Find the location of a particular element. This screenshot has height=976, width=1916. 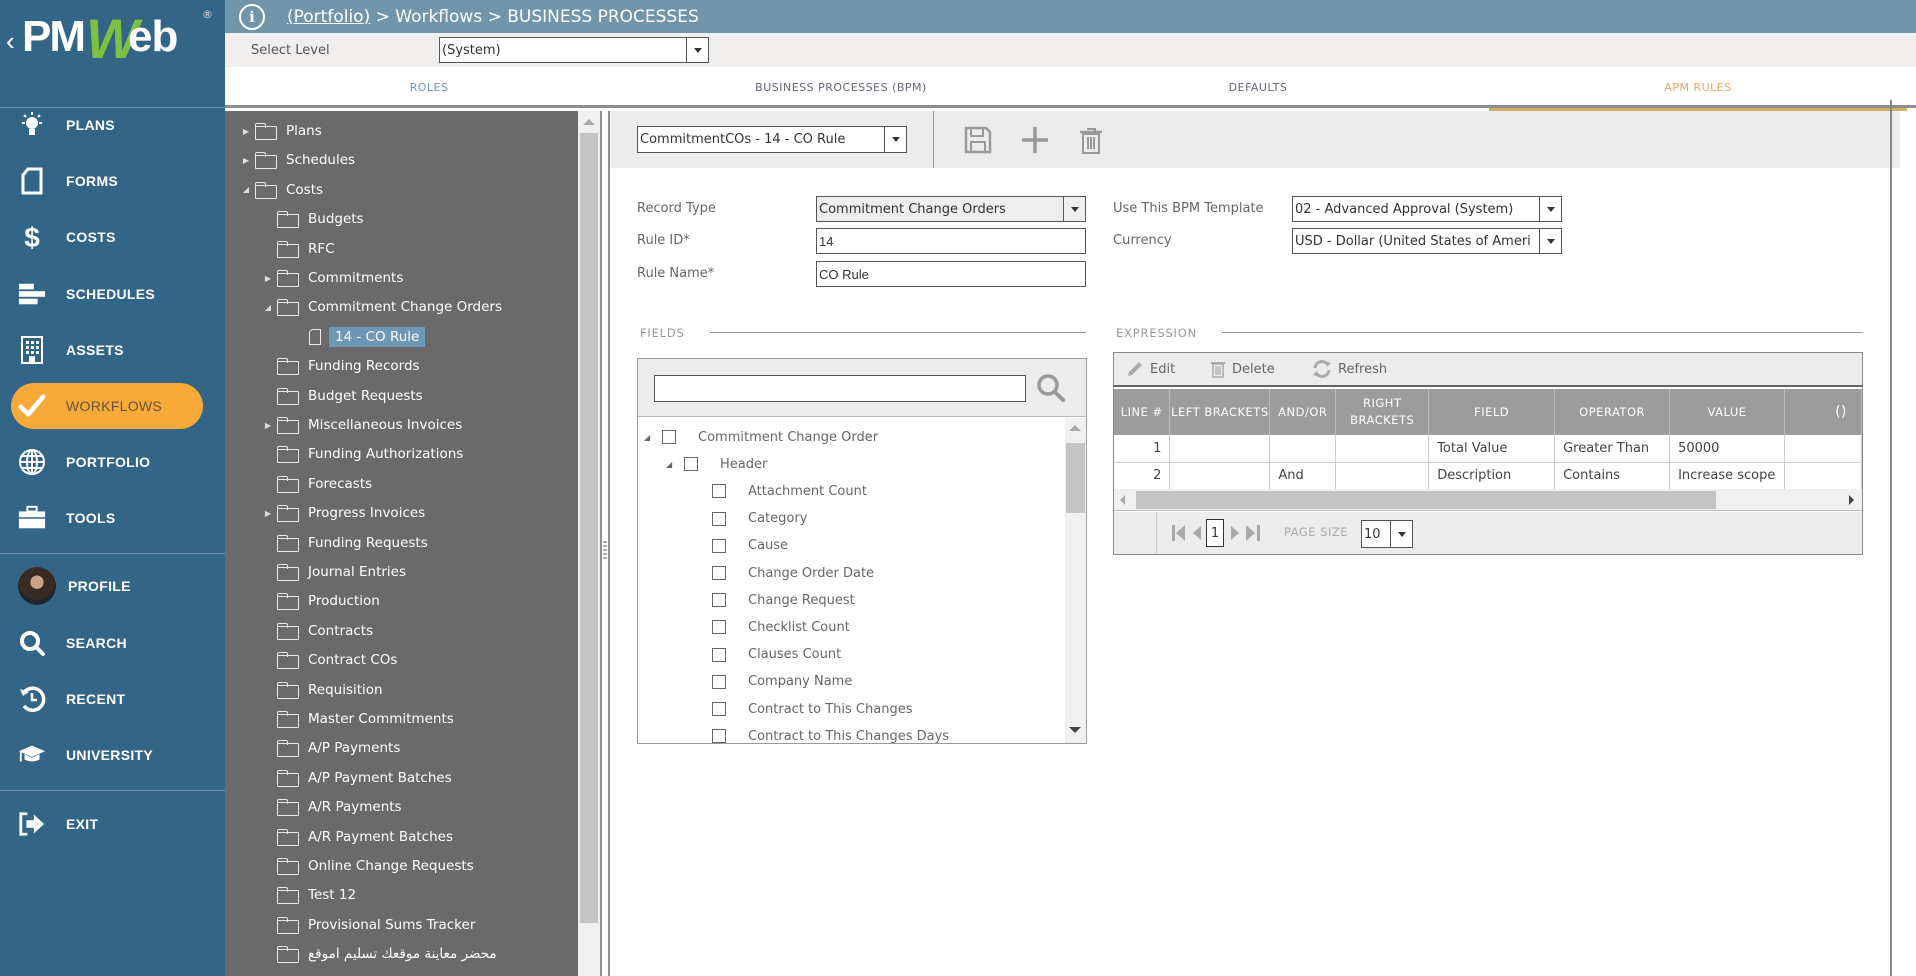

cell-operator: Greater Than is located at coordinates (1612, 449).